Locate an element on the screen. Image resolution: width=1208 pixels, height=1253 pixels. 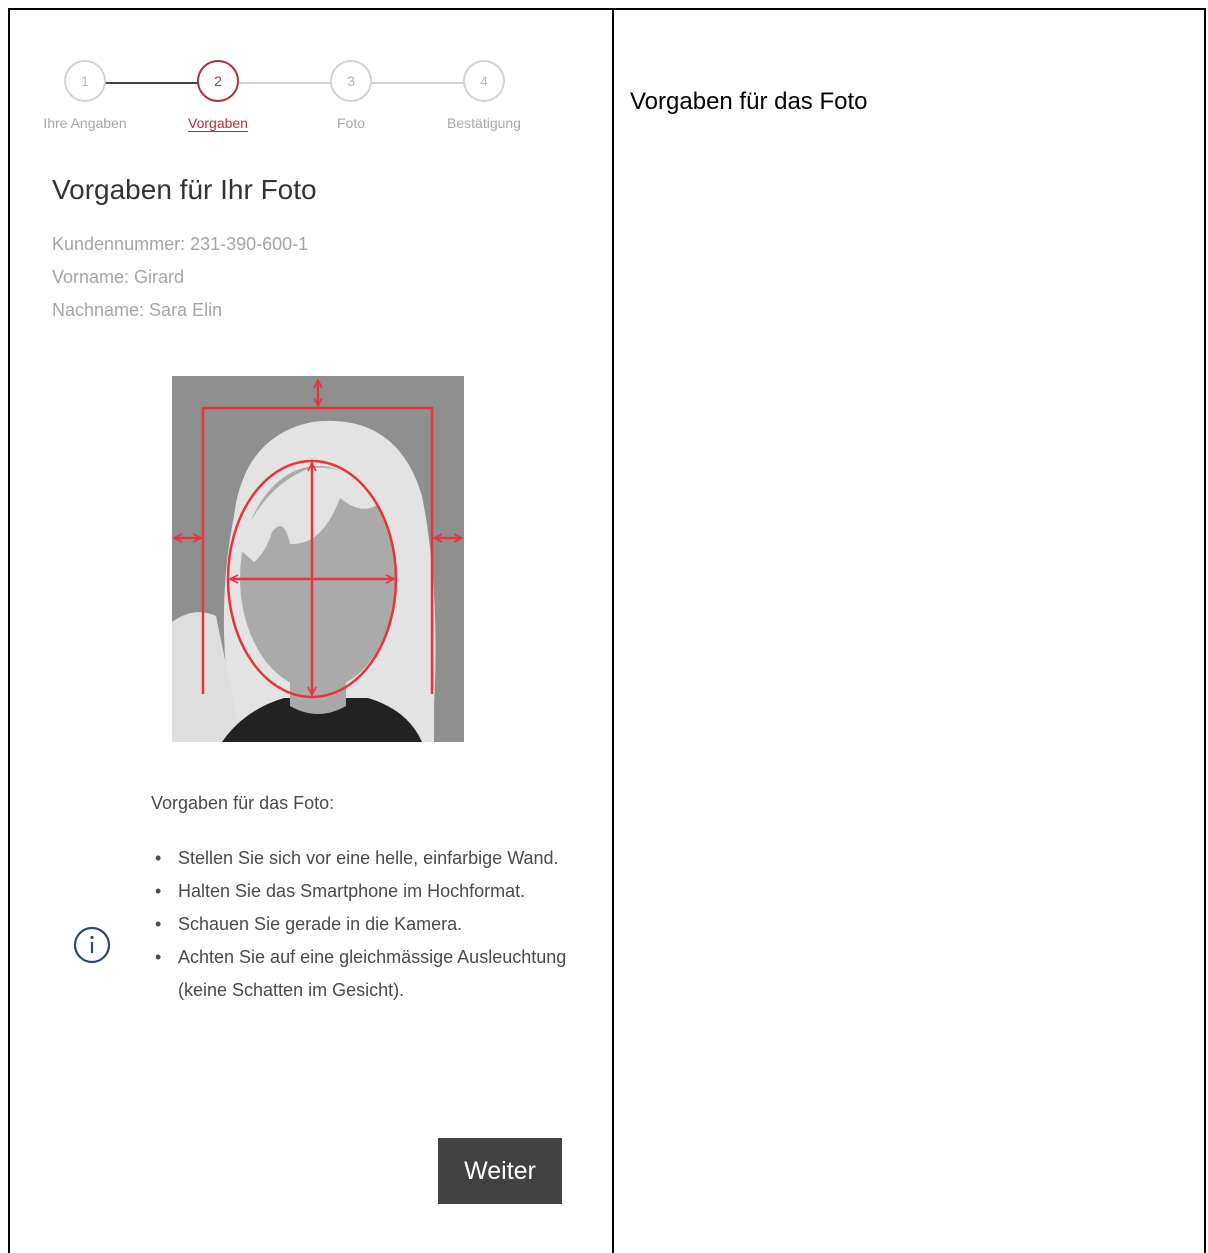
step-1-label: Ihre Angaben is located at coordinates (85, 123).